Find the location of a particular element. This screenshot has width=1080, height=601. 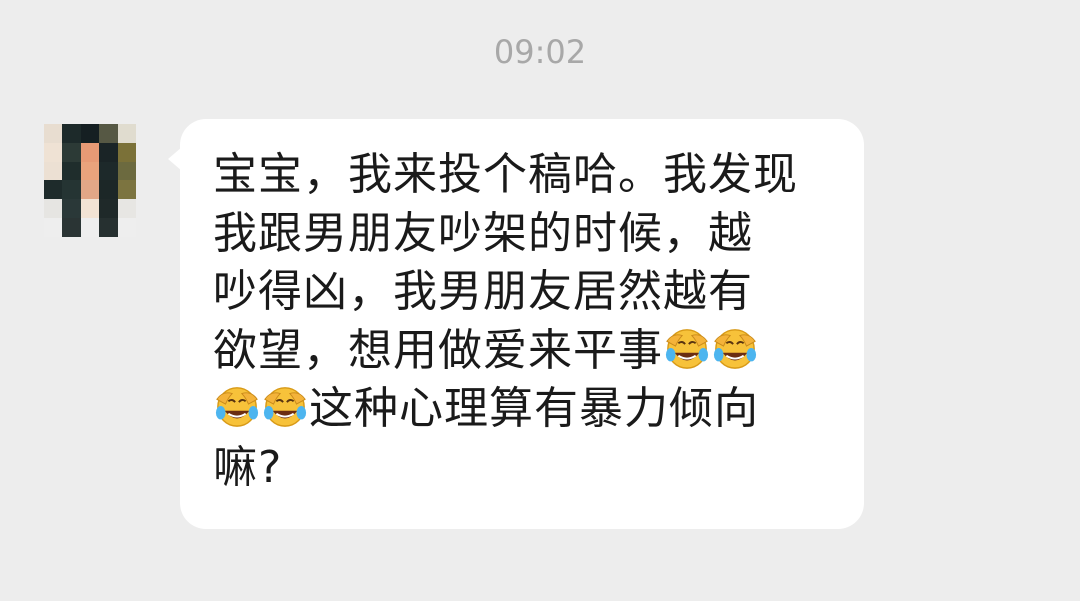

message-line: 这种心理算有暴力倾向 is located at coordinates (524, 409).